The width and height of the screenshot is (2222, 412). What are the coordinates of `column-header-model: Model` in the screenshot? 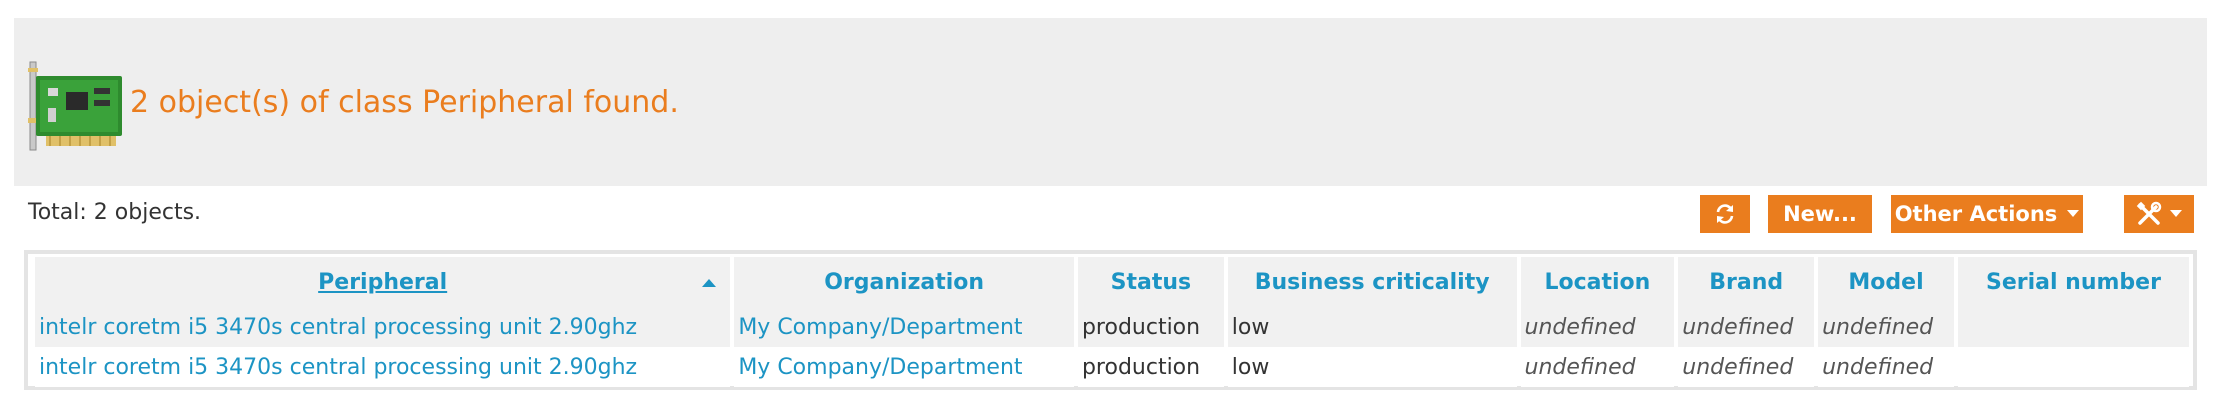 It's located at (1886, 282).